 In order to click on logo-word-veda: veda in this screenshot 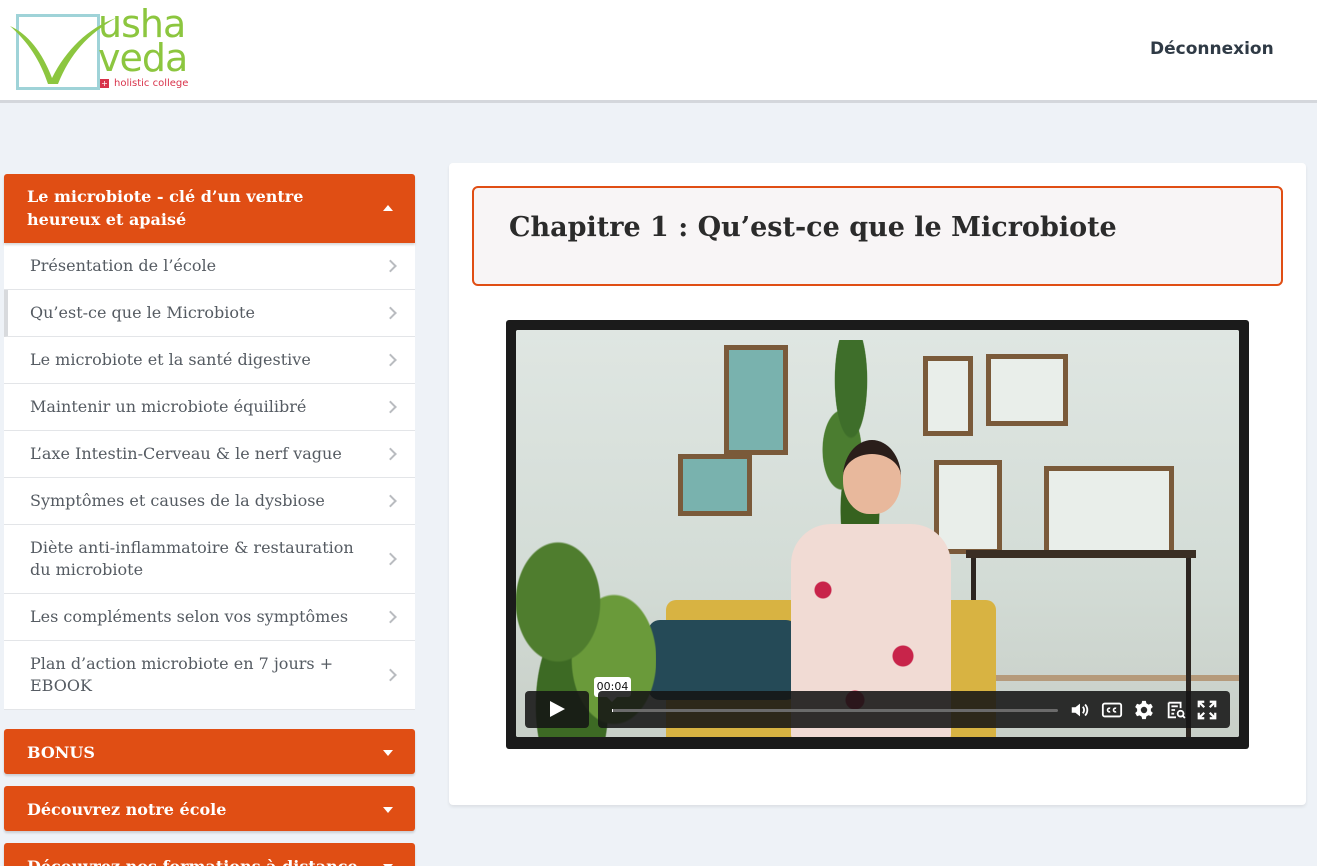, I will do `click(143, 58)`.